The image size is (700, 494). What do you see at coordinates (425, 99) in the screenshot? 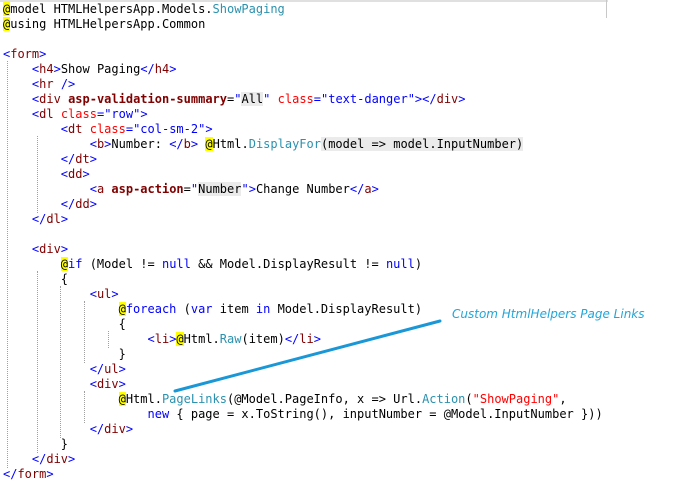
I see `code-token: ></` at bounding box center [425, 99].